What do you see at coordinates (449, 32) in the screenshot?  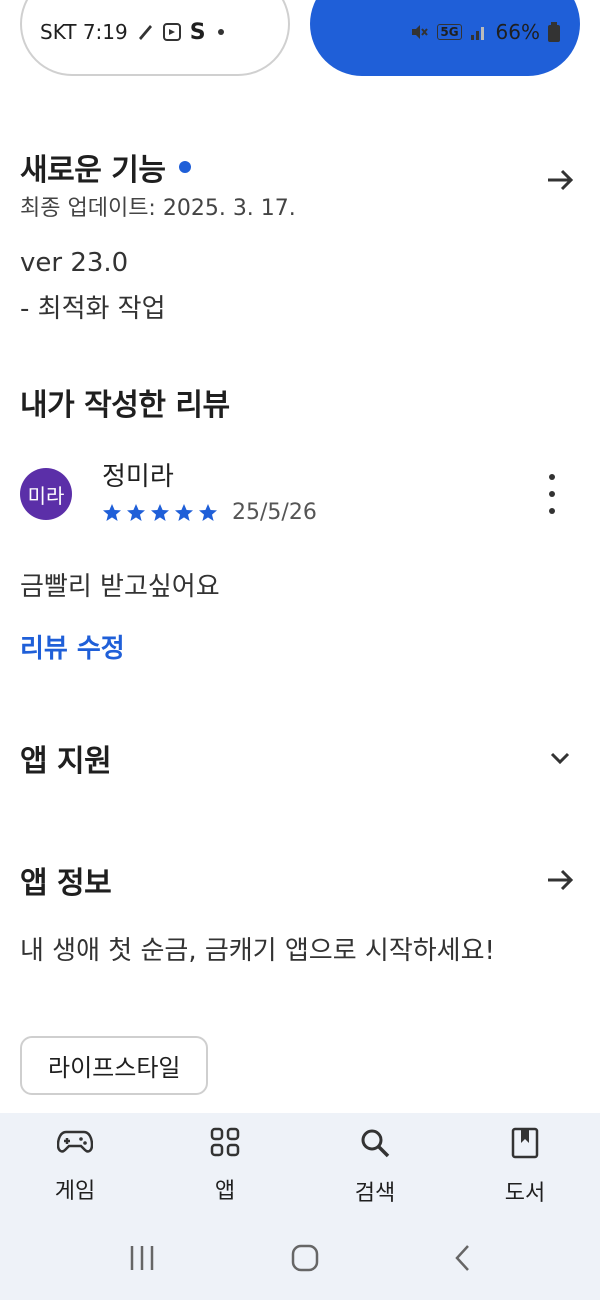 I see `network-badge: 5G` at bounding box center [449, 32].